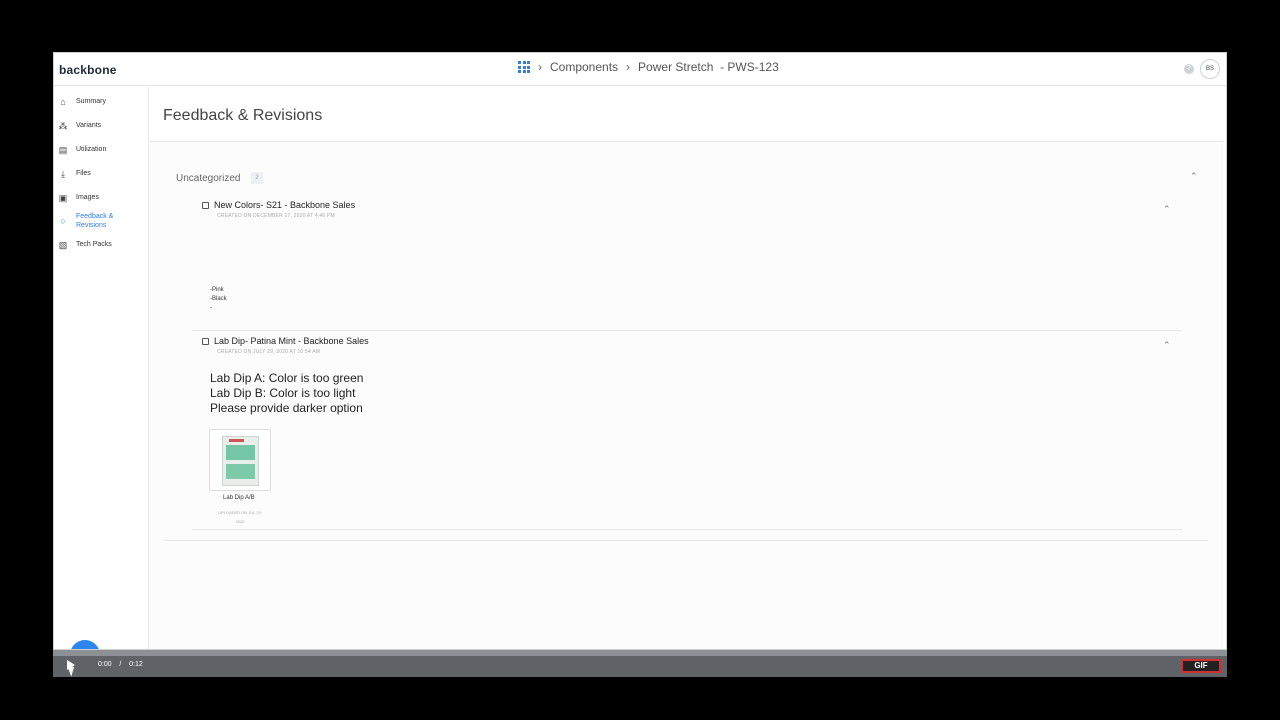 The image size is (1280, 720). Describe the element at coordinates (240, 512) in the screenshot. I see `upload-date-line: UPLOADED ON JUL 29,` at that location.